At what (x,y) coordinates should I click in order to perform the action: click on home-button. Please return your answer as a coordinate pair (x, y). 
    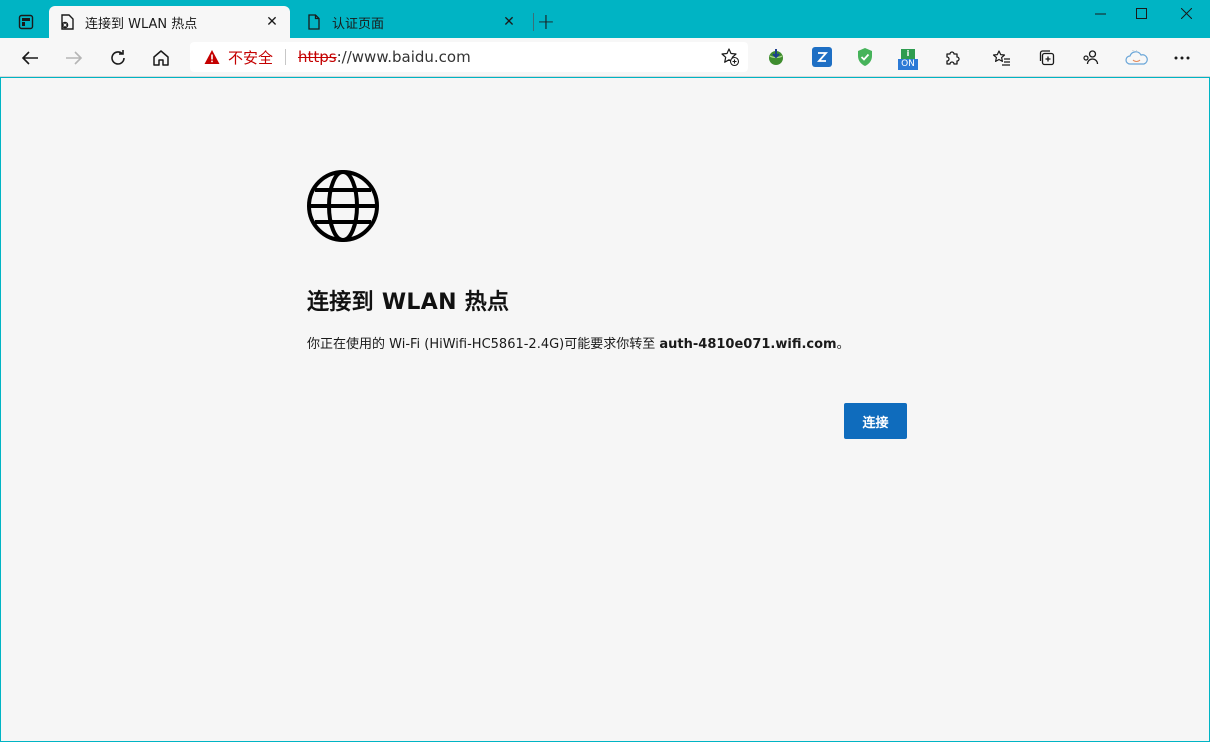
    Looking at the image, I should click on (161, 58).